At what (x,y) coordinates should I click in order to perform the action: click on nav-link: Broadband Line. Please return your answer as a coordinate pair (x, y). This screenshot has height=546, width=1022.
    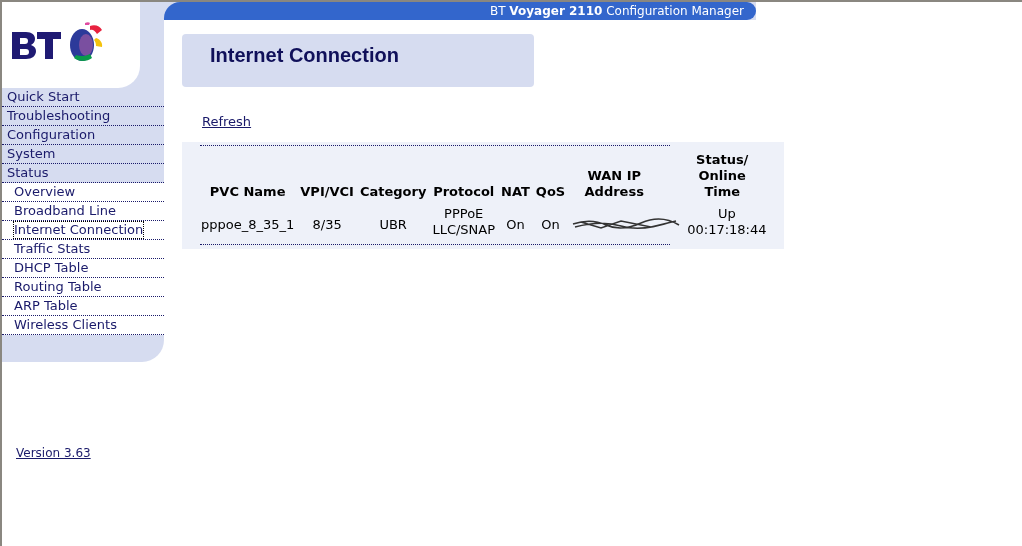
    Looking at the image, I should click on (65, 211).